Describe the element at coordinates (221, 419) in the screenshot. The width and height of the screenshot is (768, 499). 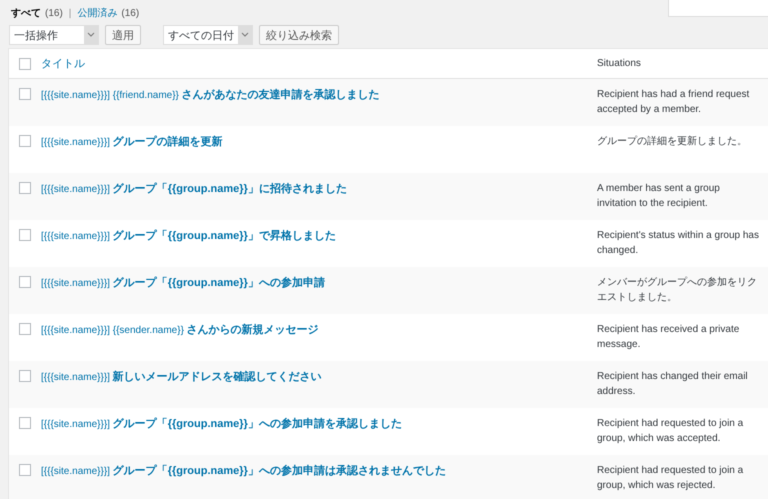
I see `title-link: [{{{site.name}}}] グループ「{{group.name}}」への参加申請を承認しました` at that location.